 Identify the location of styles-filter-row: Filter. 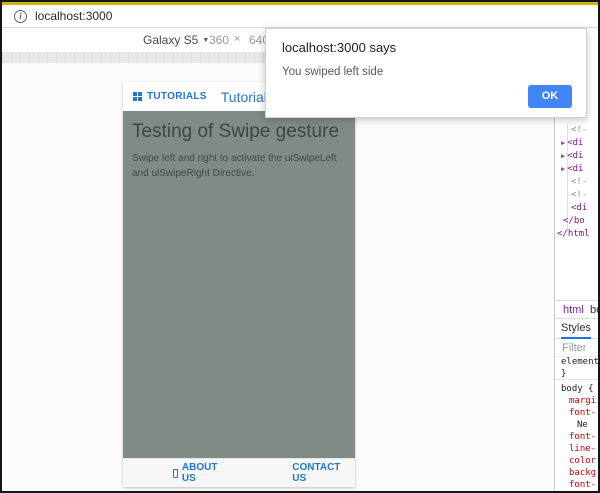
(576, 348).